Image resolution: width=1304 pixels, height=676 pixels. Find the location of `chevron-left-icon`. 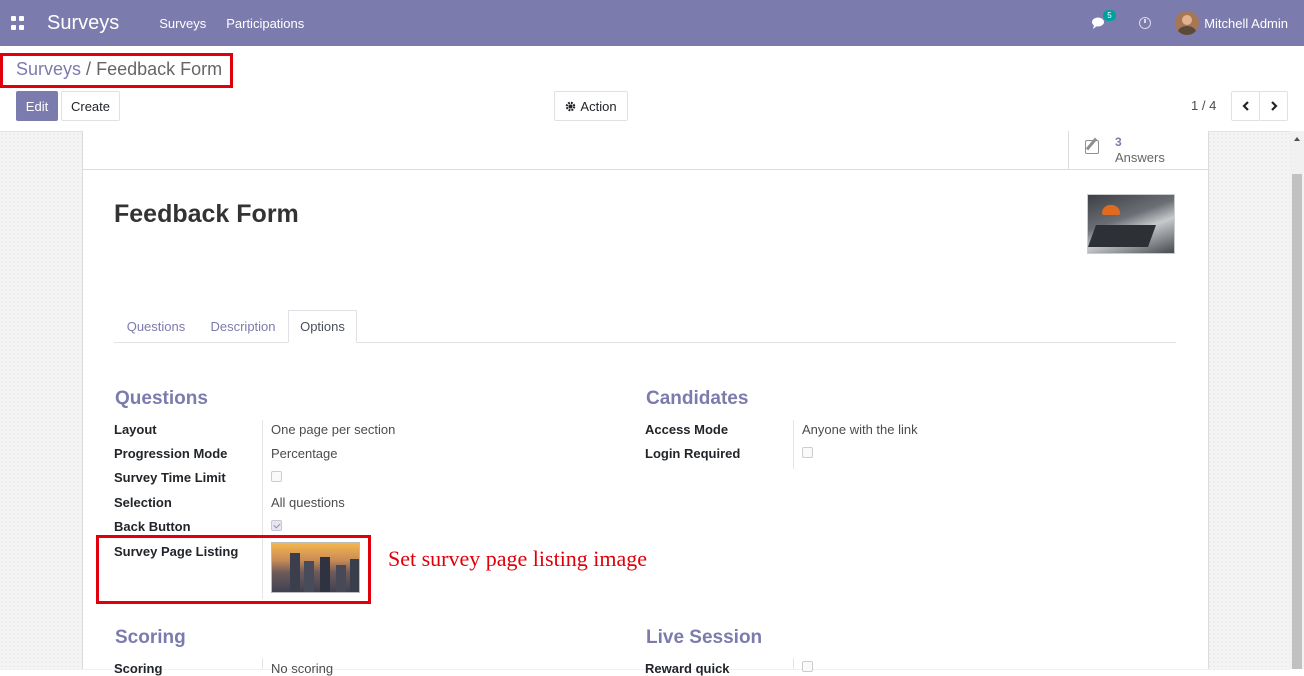

chevron-left-icon is located at coordinates (1245, 106).